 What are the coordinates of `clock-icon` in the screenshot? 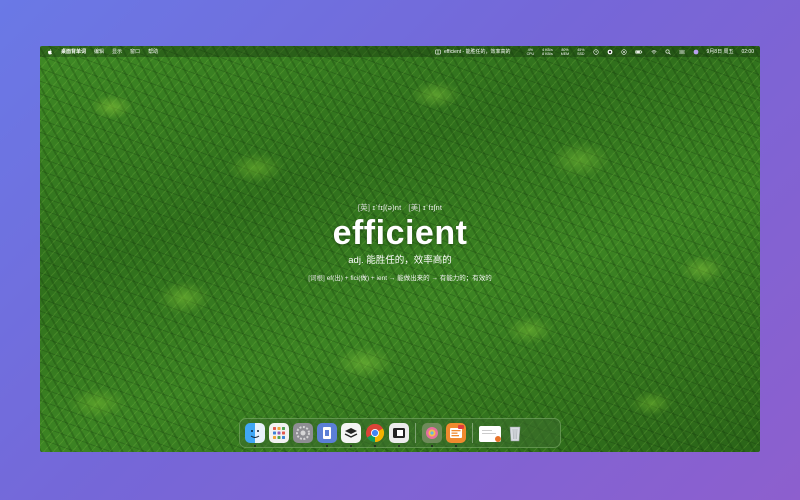 It's located at (595, 51).